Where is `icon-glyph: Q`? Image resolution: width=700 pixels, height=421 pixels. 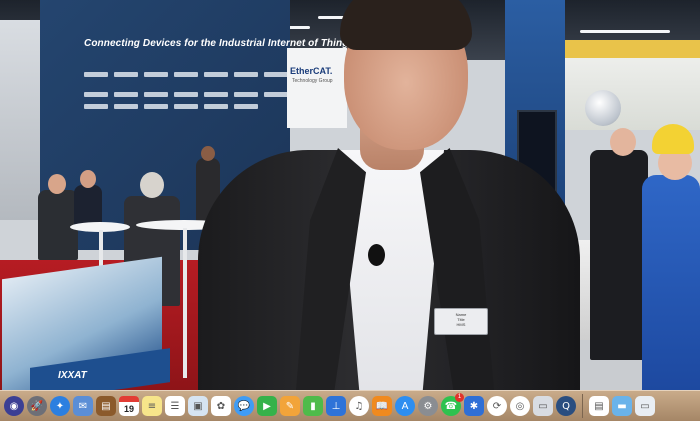
icon-glyph: Q is located at coordinates (566, 406).